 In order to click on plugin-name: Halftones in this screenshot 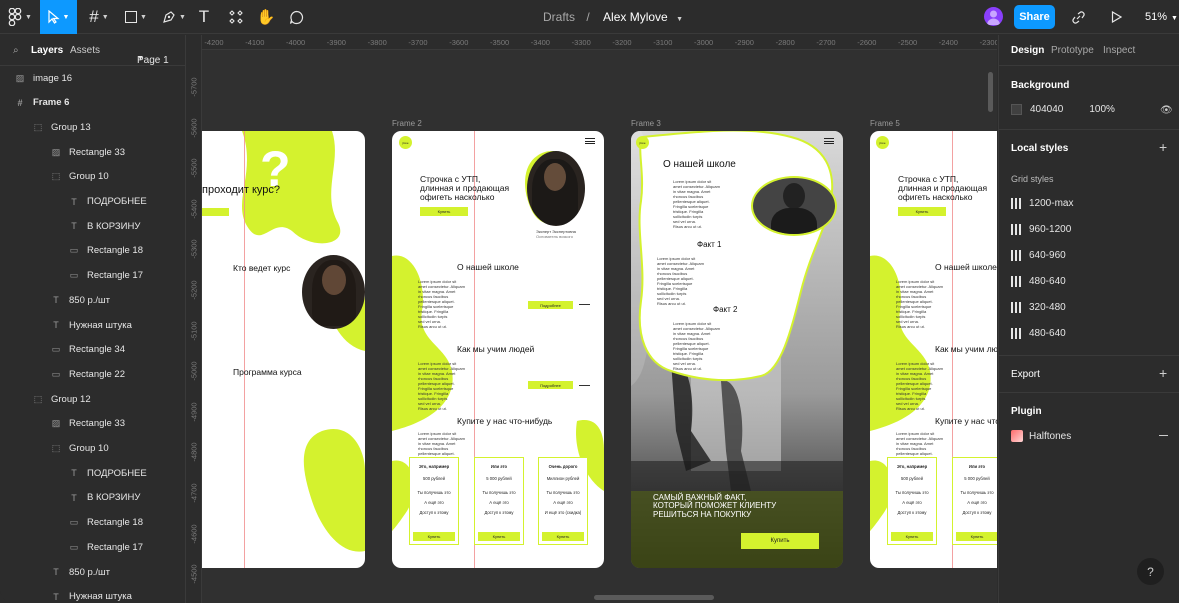, I will do `click(1050, 436)`.